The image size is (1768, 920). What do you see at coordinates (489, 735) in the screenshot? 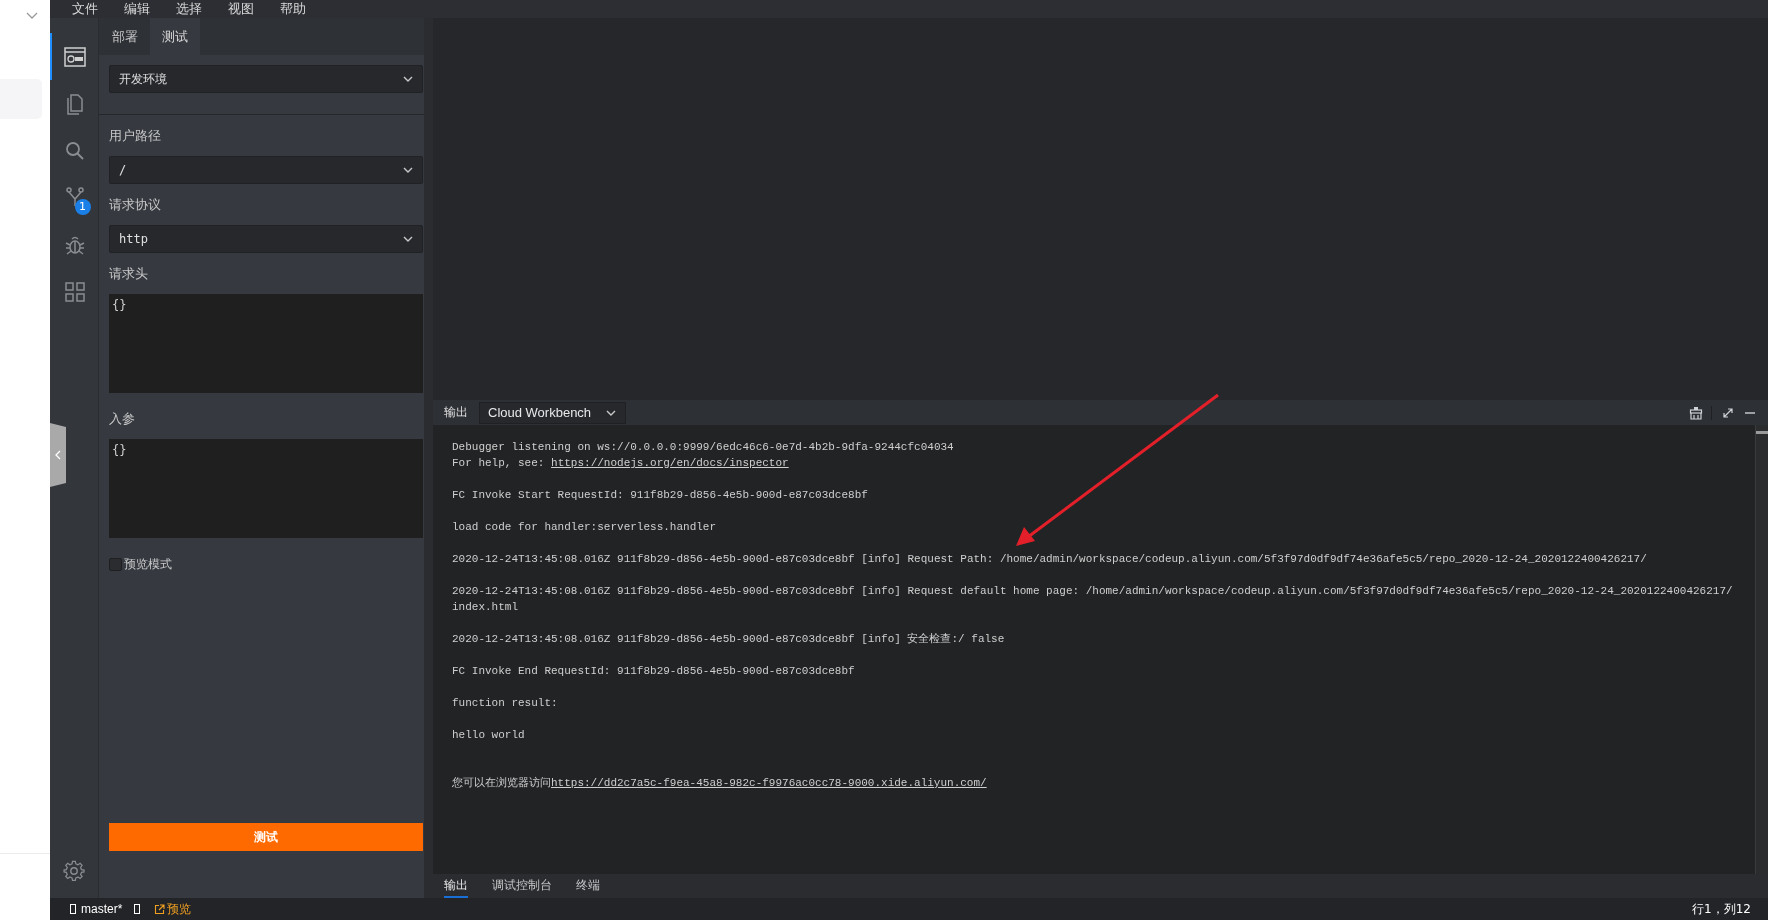
I see `log-line: hello world` at bounding box center [489, 735].